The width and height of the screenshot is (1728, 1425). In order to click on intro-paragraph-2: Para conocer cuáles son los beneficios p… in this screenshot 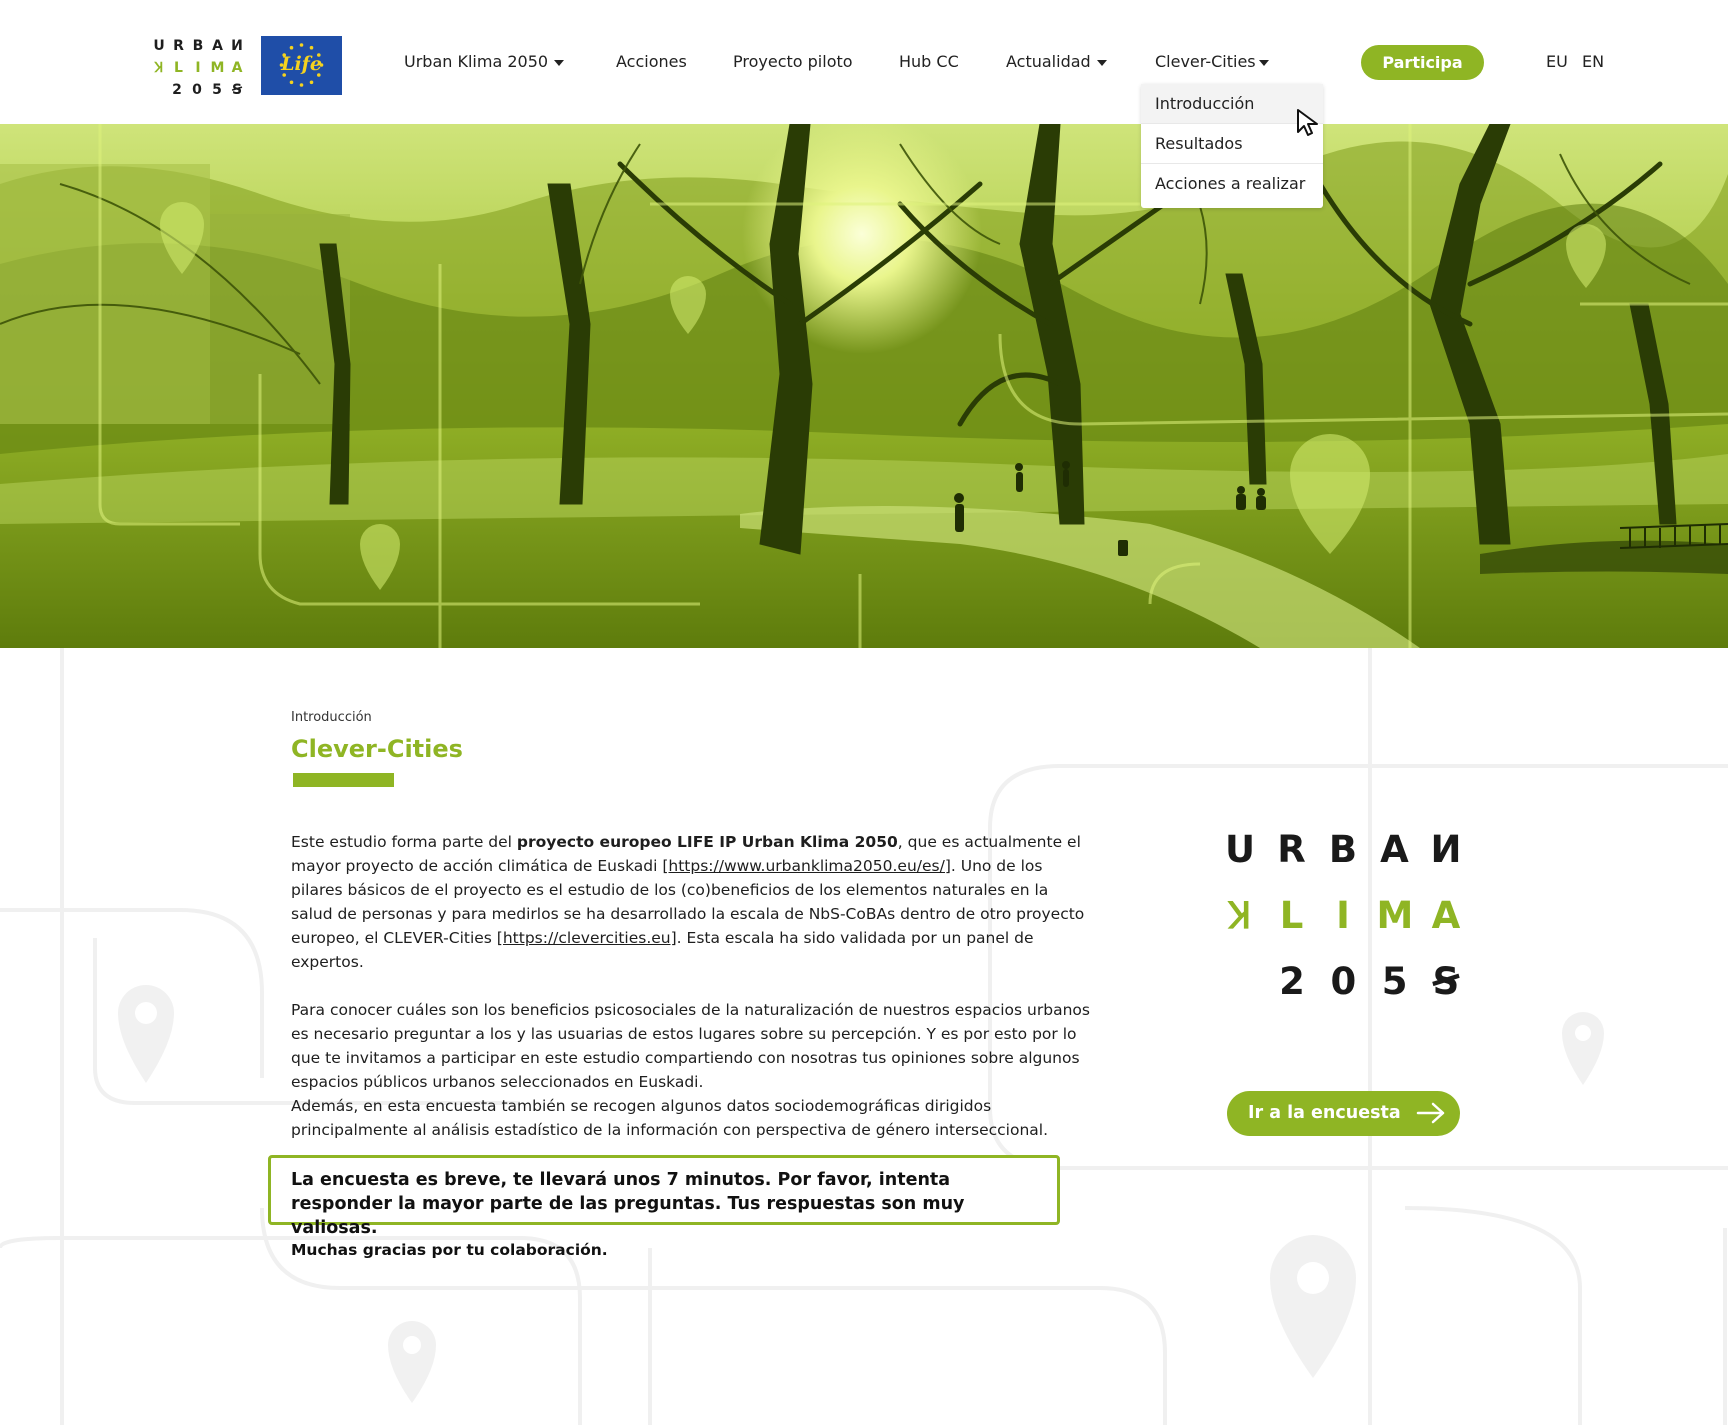, I will do `click(690, 1046)`.